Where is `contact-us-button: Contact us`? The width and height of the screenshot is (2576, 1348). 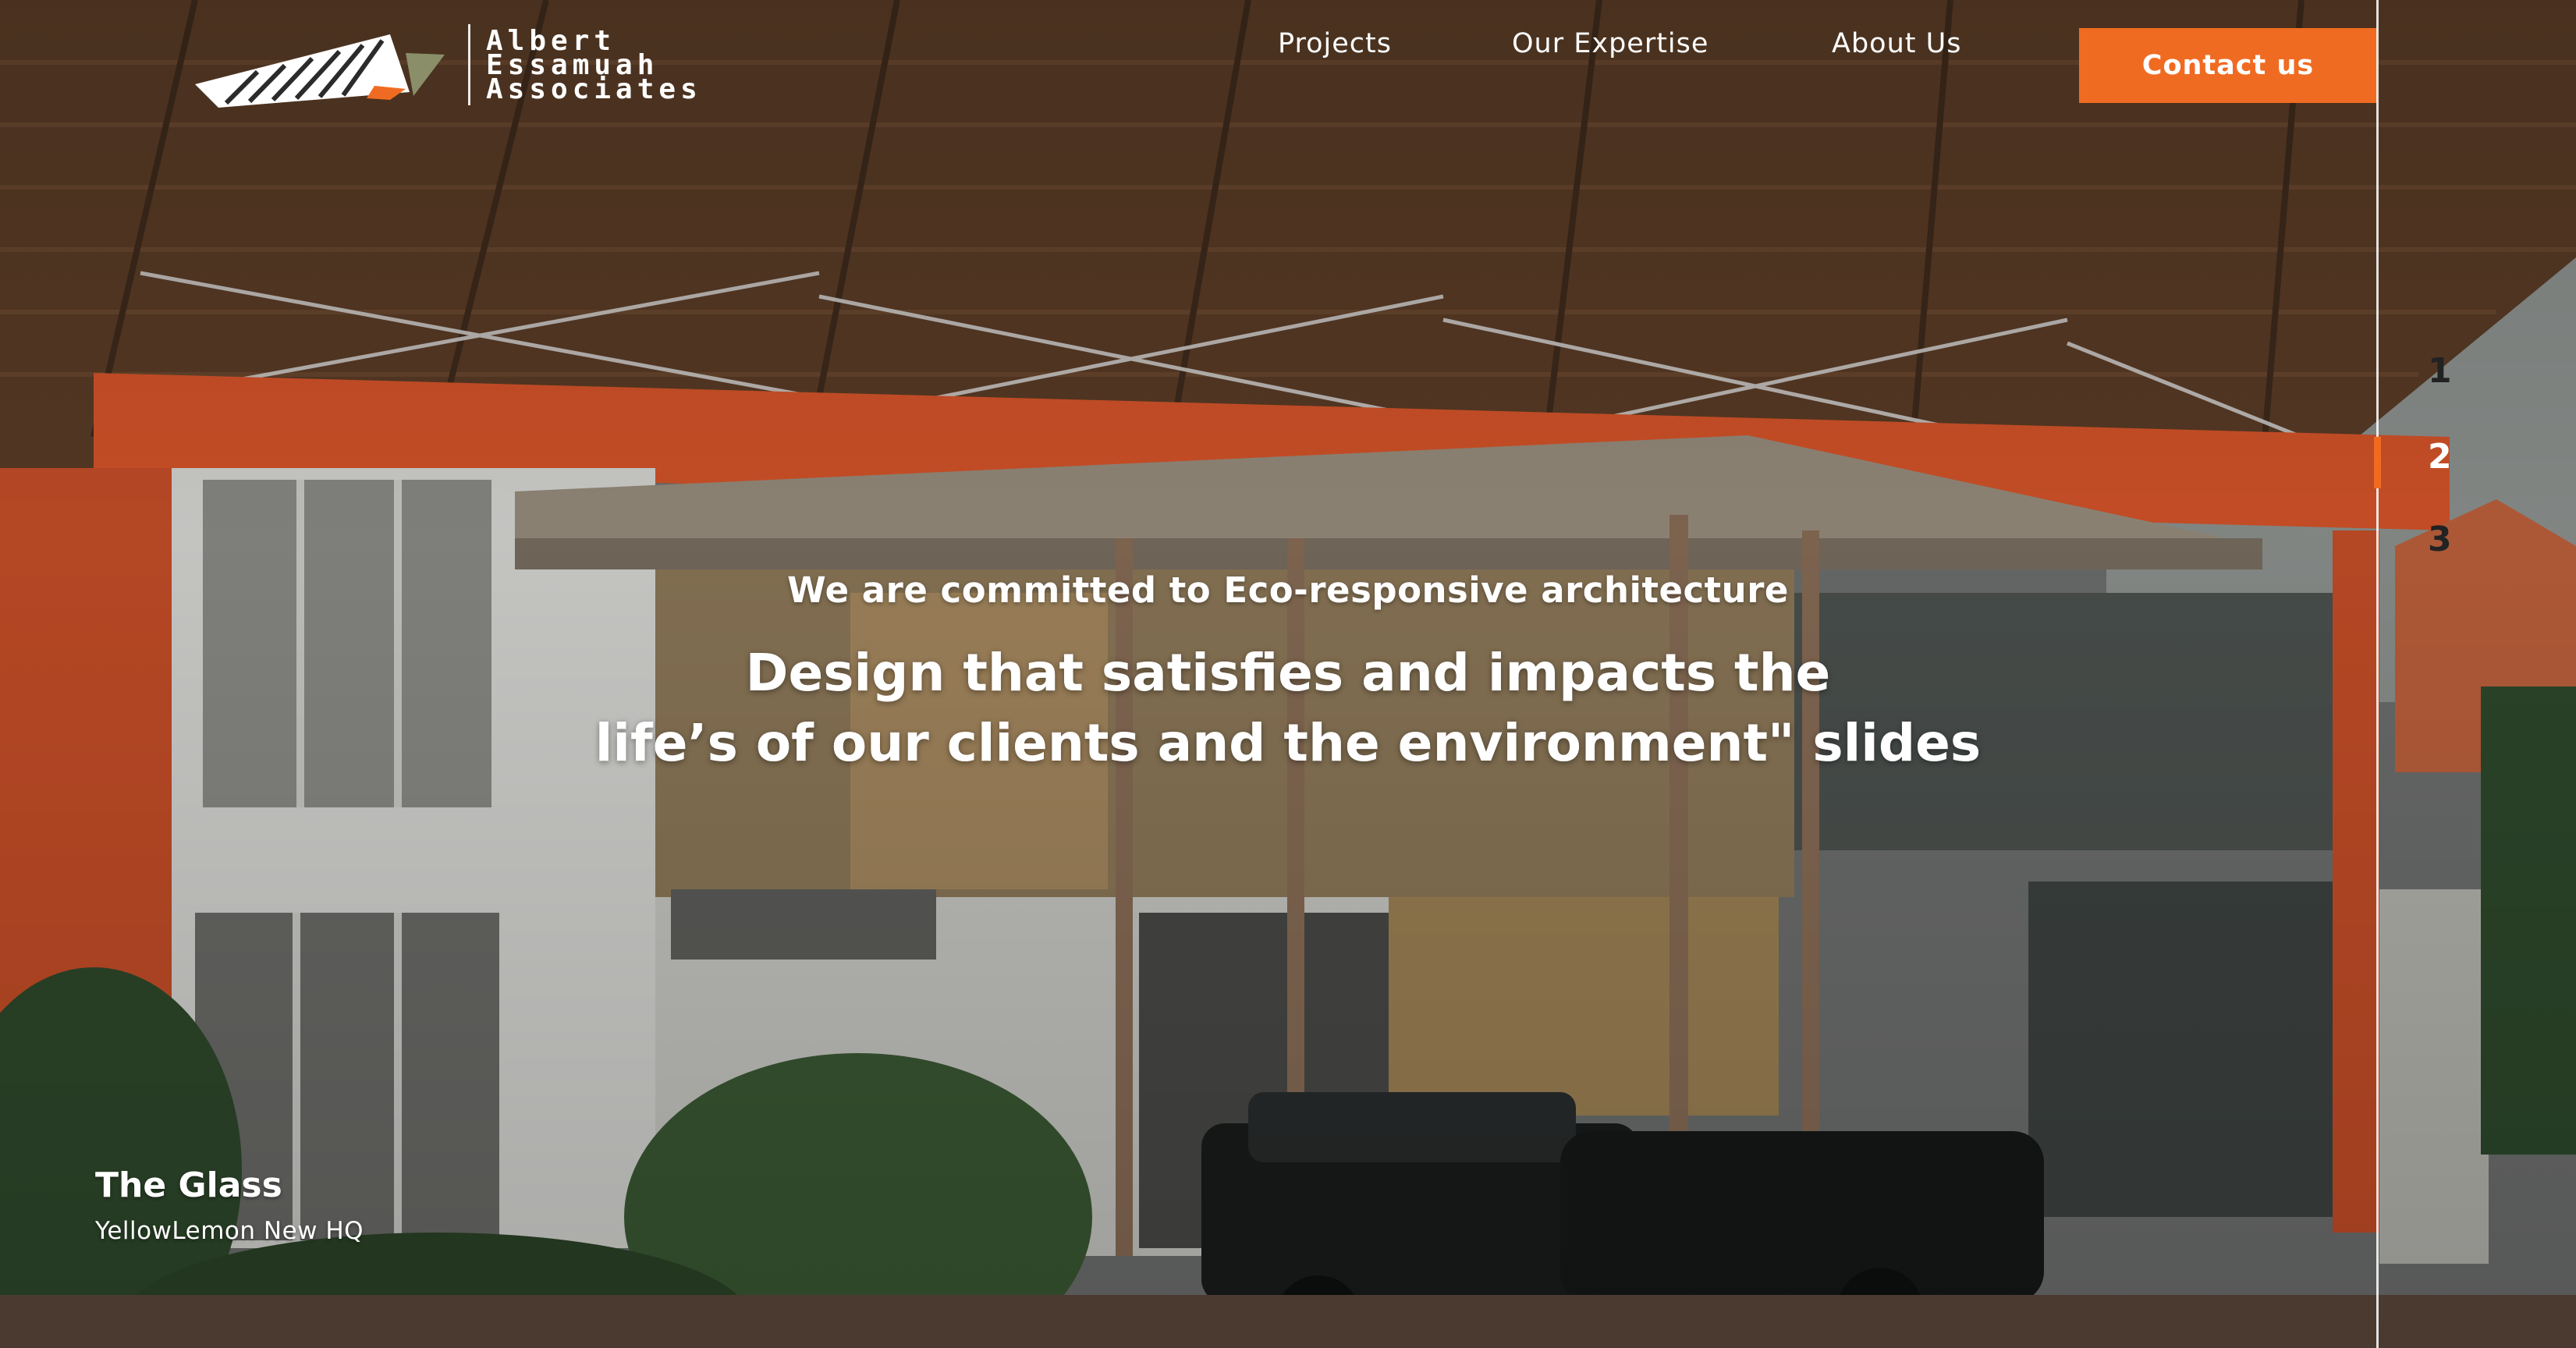
contact-us-button: Contact us is located at coordinates (2228, 65).